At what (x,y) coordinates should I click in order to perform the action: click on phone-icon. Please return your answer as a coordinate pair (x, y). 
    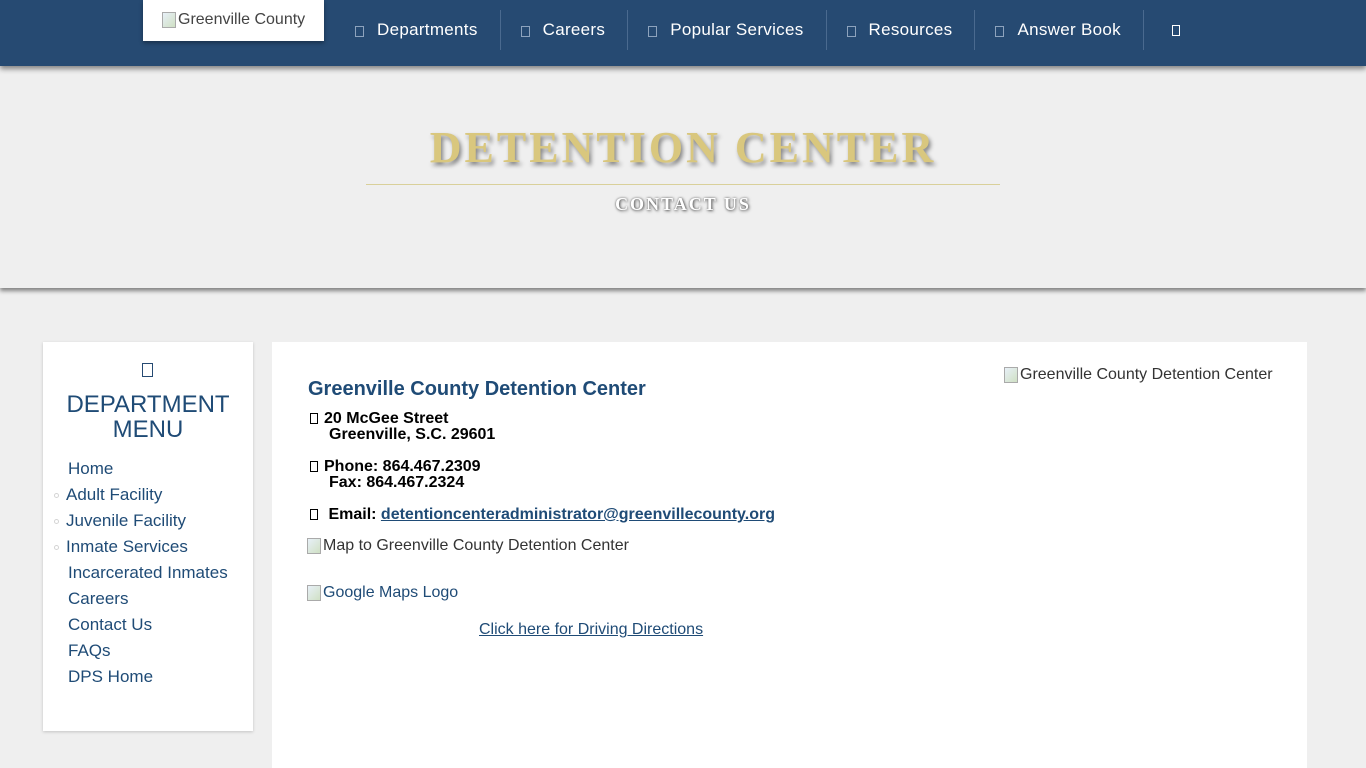
    Looking at the image, I should click on (314, 466).